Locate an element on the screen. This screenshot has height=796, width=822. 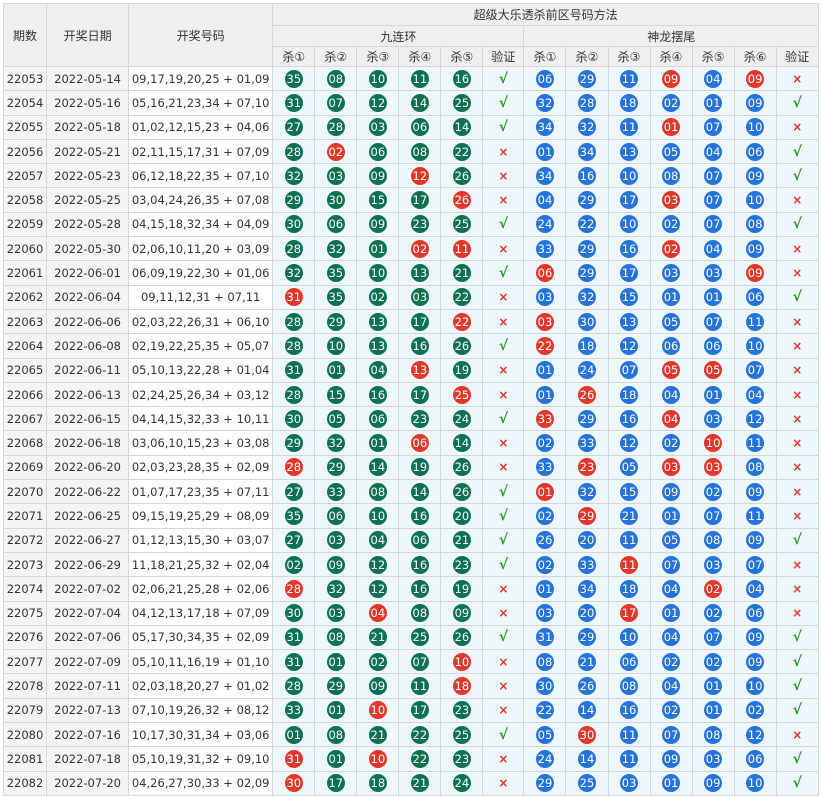
draw-numbers-cell: 01,02,12,15,23 + 04,06 is located at coordinates (201, 127).